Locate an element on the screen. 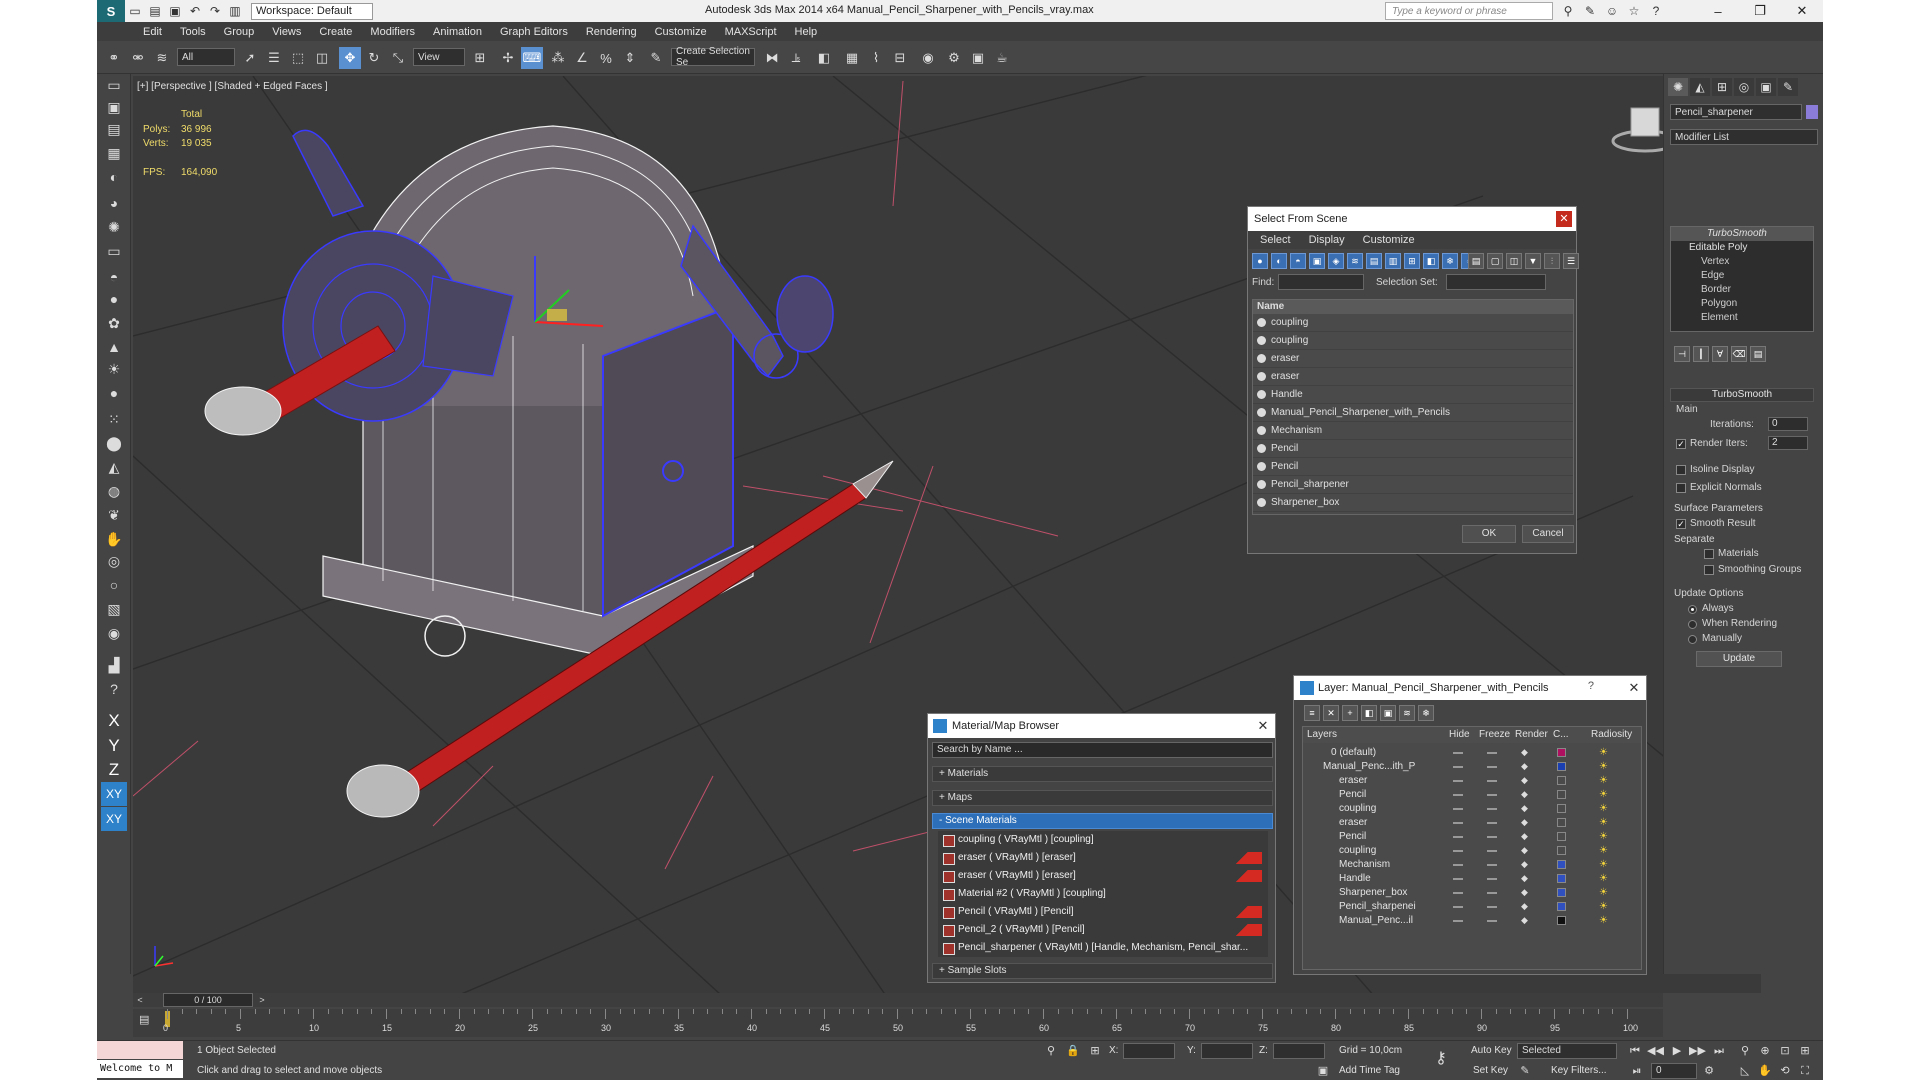 This screenshot has height=1080, width=1920. sharpener-model is located at coordinates (558, 391).